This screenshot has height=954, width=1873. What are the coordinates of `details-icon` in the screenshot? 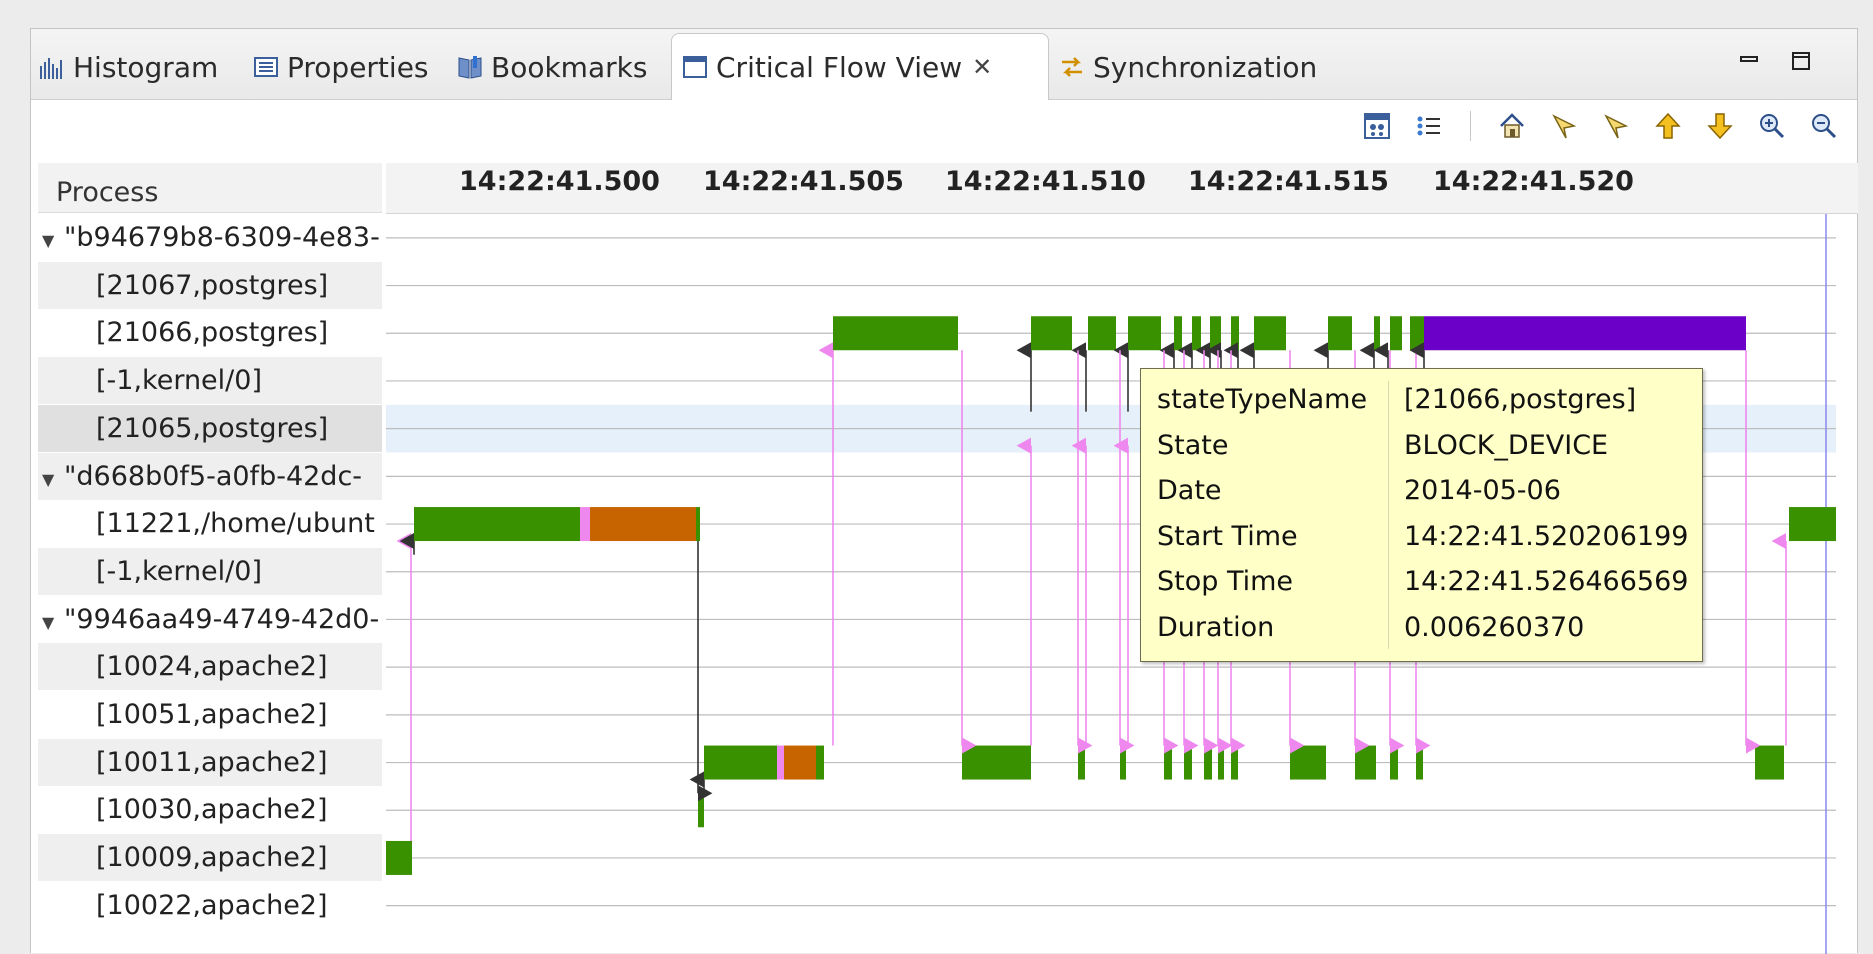 It's located at (1429, 126).